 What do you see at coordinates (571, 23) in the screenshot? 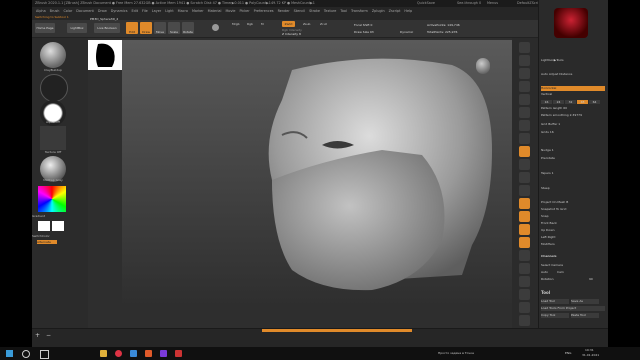
I see `tool-thumbnail` at bounding box center [571, 23].